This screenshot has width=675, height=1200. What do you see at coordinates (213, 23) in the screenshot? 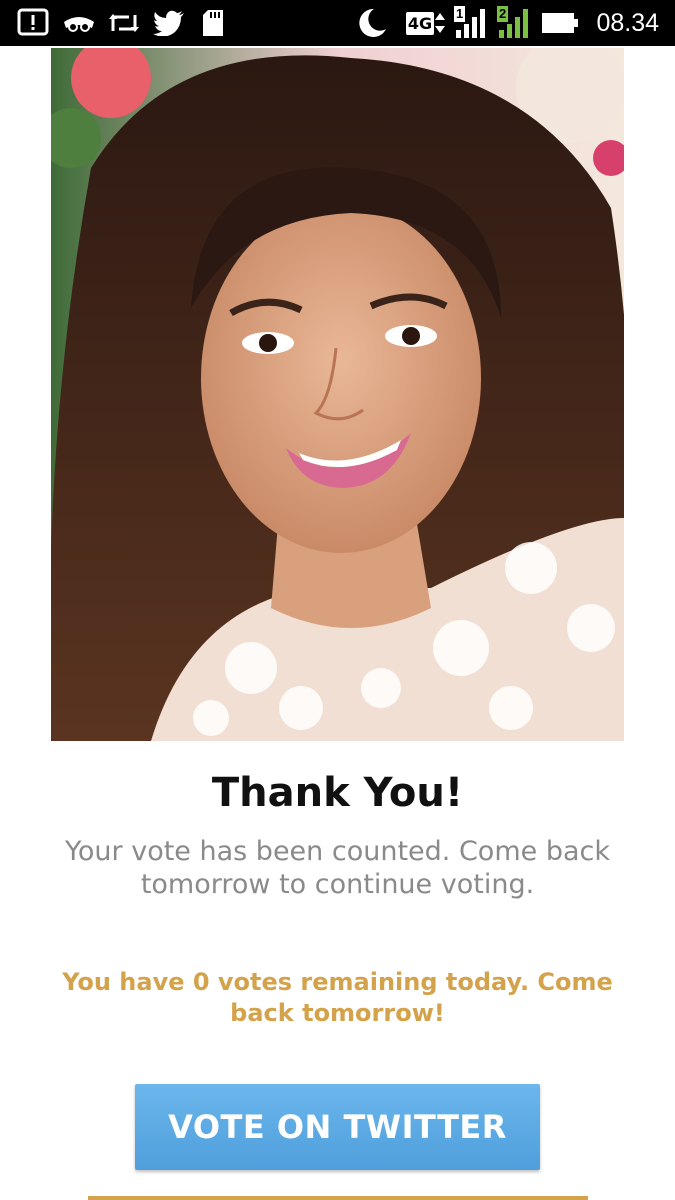
I see `sd-card-icon` at bounding box center [213, 23].